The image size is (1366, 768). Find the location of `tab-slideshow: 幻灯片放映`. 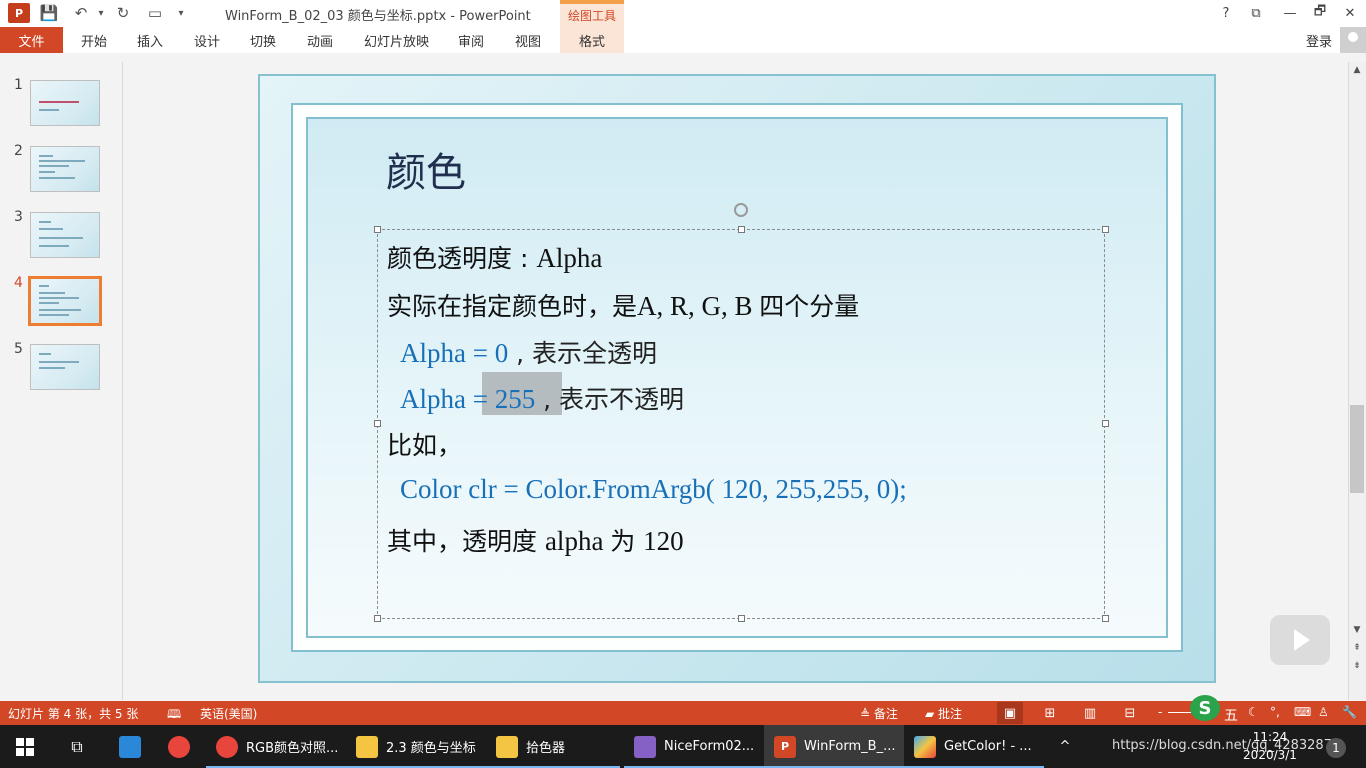

tab-slideshow: 幻灯片放映 is located at coordinates (396, 40).